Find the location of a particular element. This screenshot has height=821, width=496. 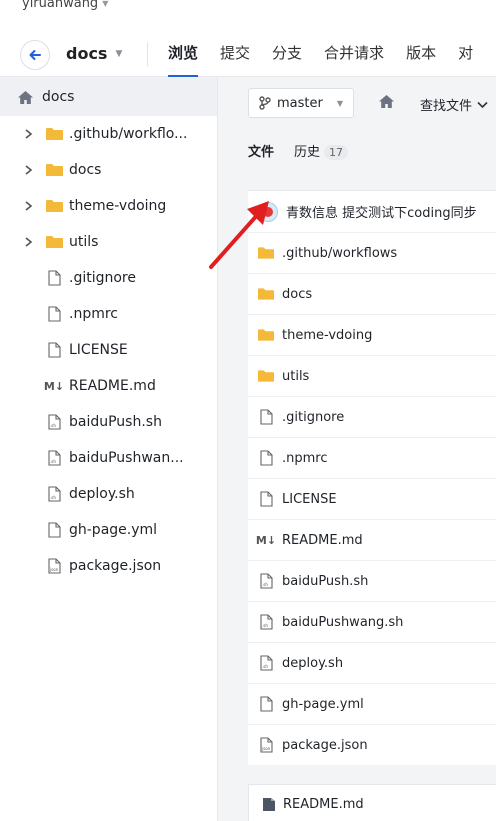

sidebar-tree-item: .sh deploy.sh is located at coordinates (108, 494).